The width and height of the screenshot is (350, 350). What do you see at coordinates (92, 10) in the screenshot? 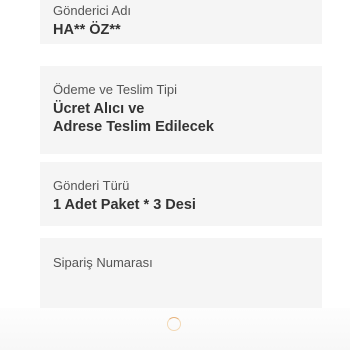
I see `sender-name-label: Gönderici Adı` at bounding box center [92, 10].